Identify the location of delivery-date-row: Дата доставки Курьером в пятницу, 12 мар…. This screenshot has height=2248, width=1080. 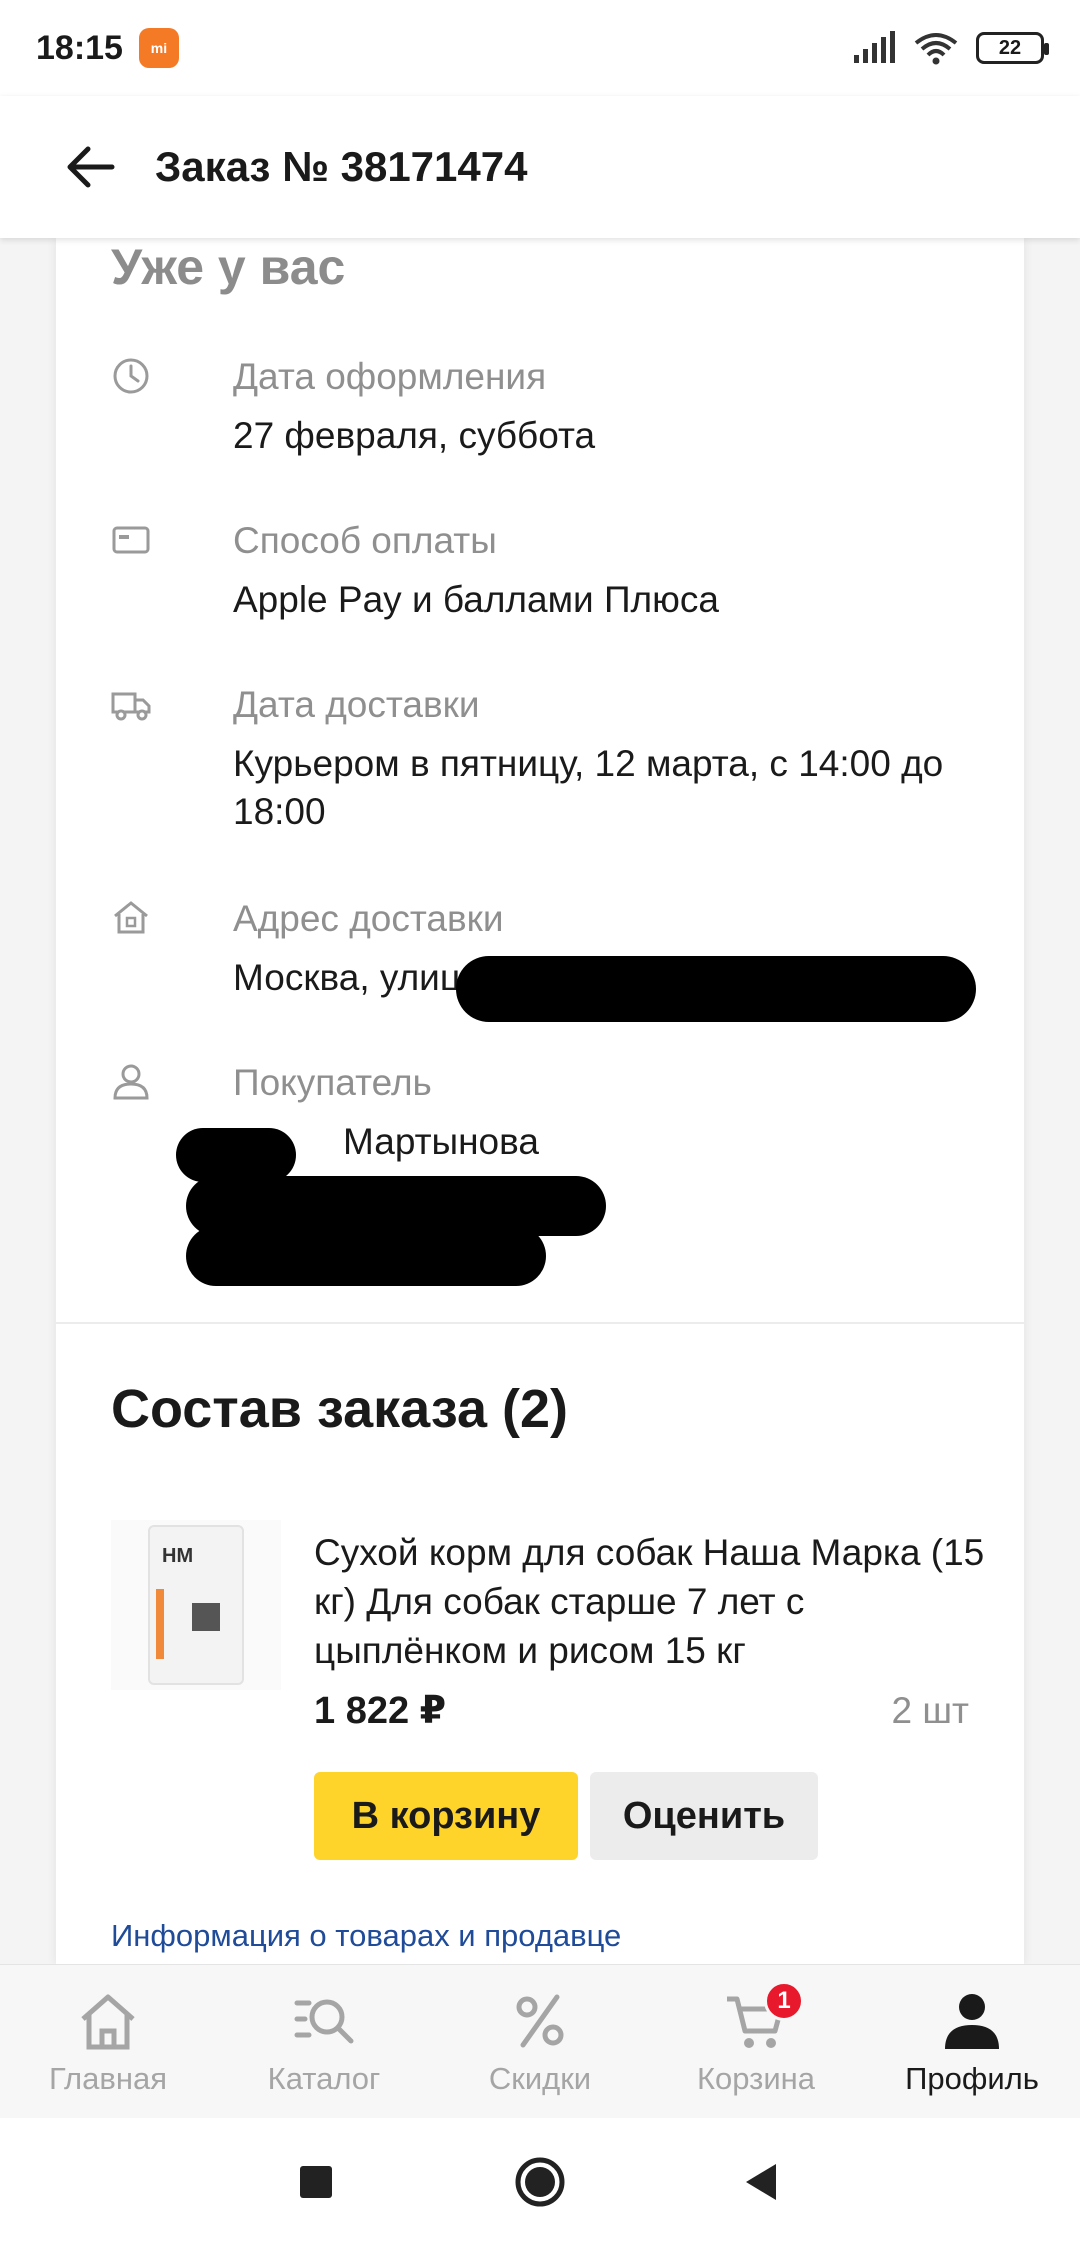
(541, 764).